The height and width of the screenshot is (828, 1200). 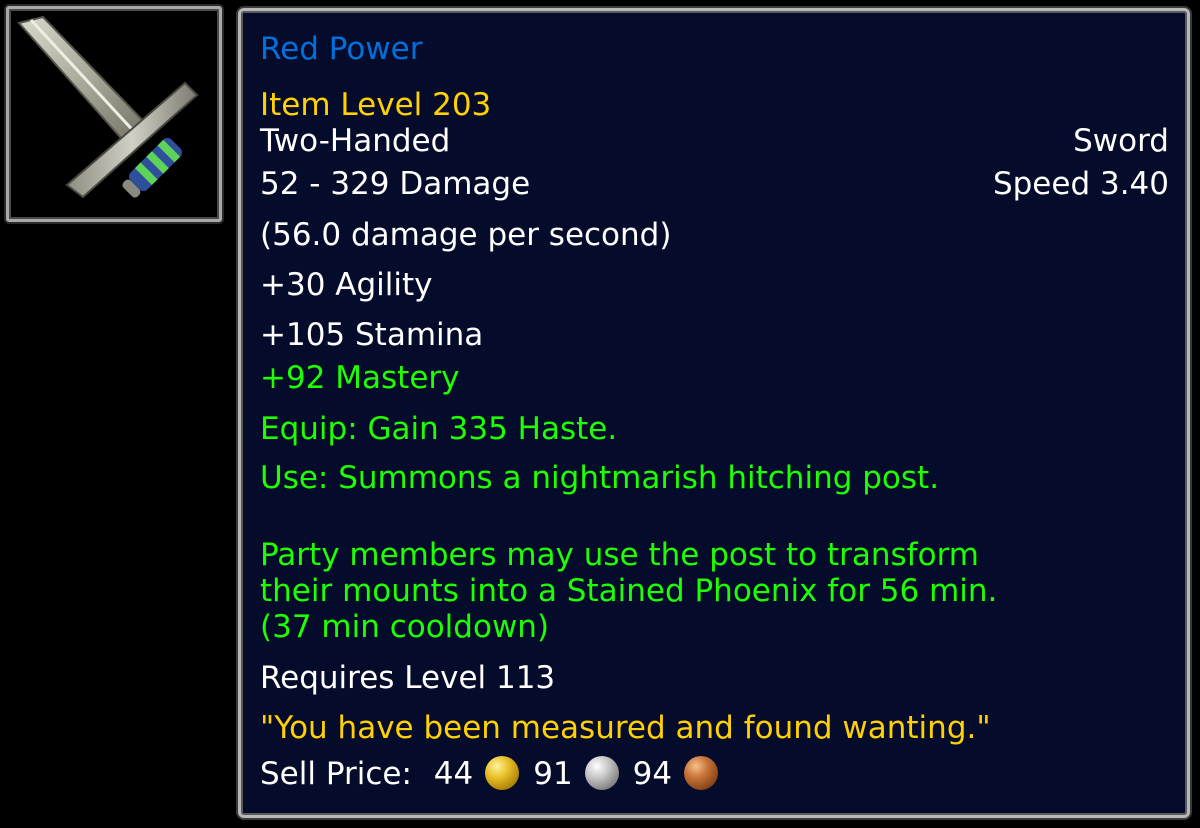 I want to click on equip-effect: Equip: Gain 335 Haste., so click(x=439, y=429).